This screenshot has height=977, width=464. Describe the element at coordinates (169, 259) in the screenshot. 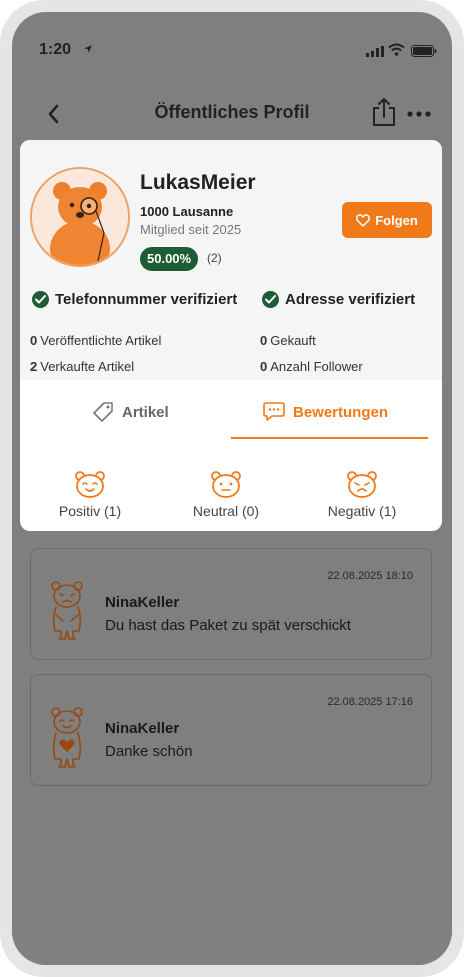

I see `rating-badge: 50.00%` at that location.